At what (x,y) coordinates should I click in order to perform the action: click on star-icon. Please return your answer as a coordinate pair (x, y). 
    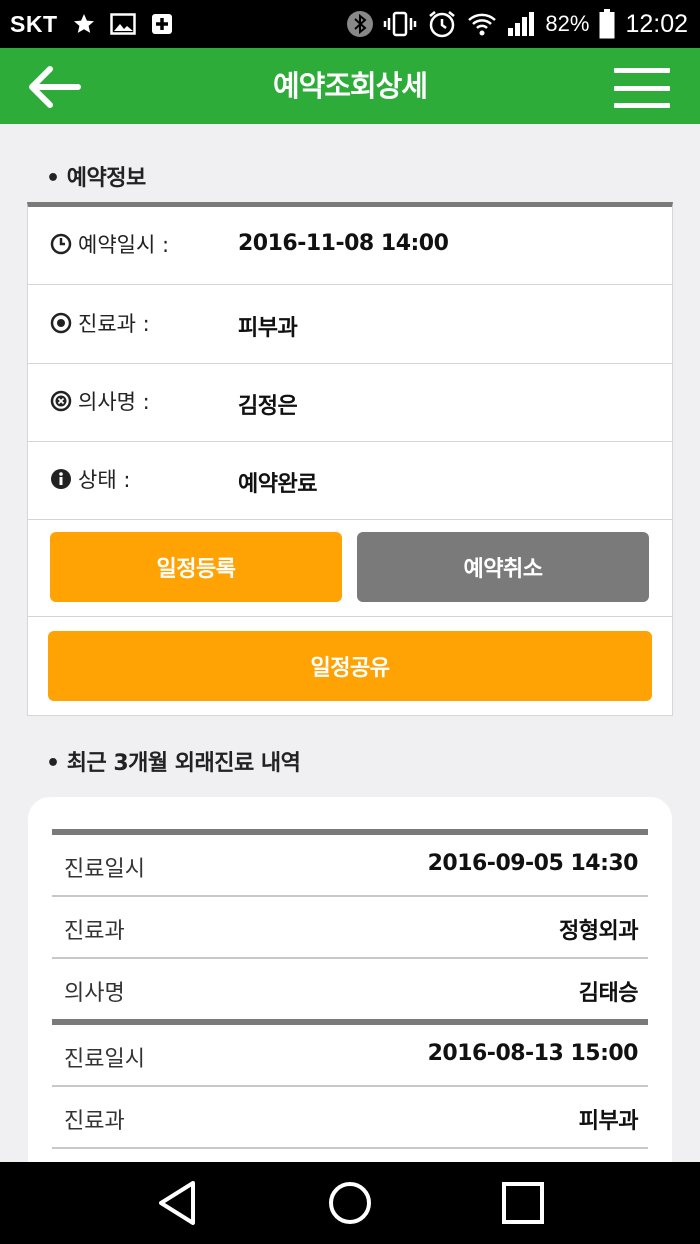
    Looking at the image, I should click on (84, 24).